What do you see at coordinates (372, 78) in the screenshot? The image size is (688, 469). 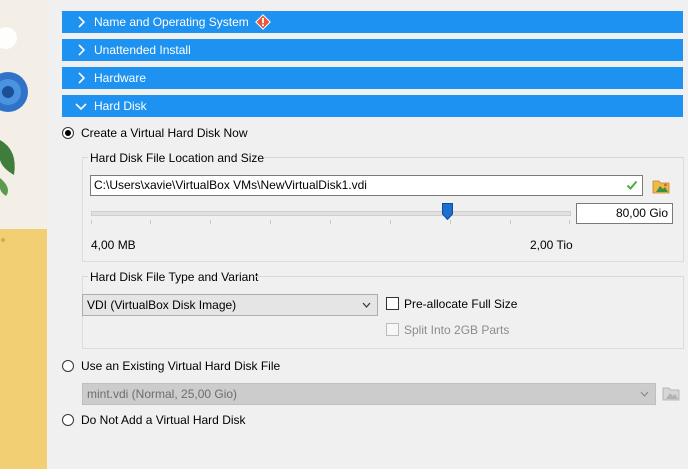 I see `section-hardware: Hardware` at bounding box center [372, 78].